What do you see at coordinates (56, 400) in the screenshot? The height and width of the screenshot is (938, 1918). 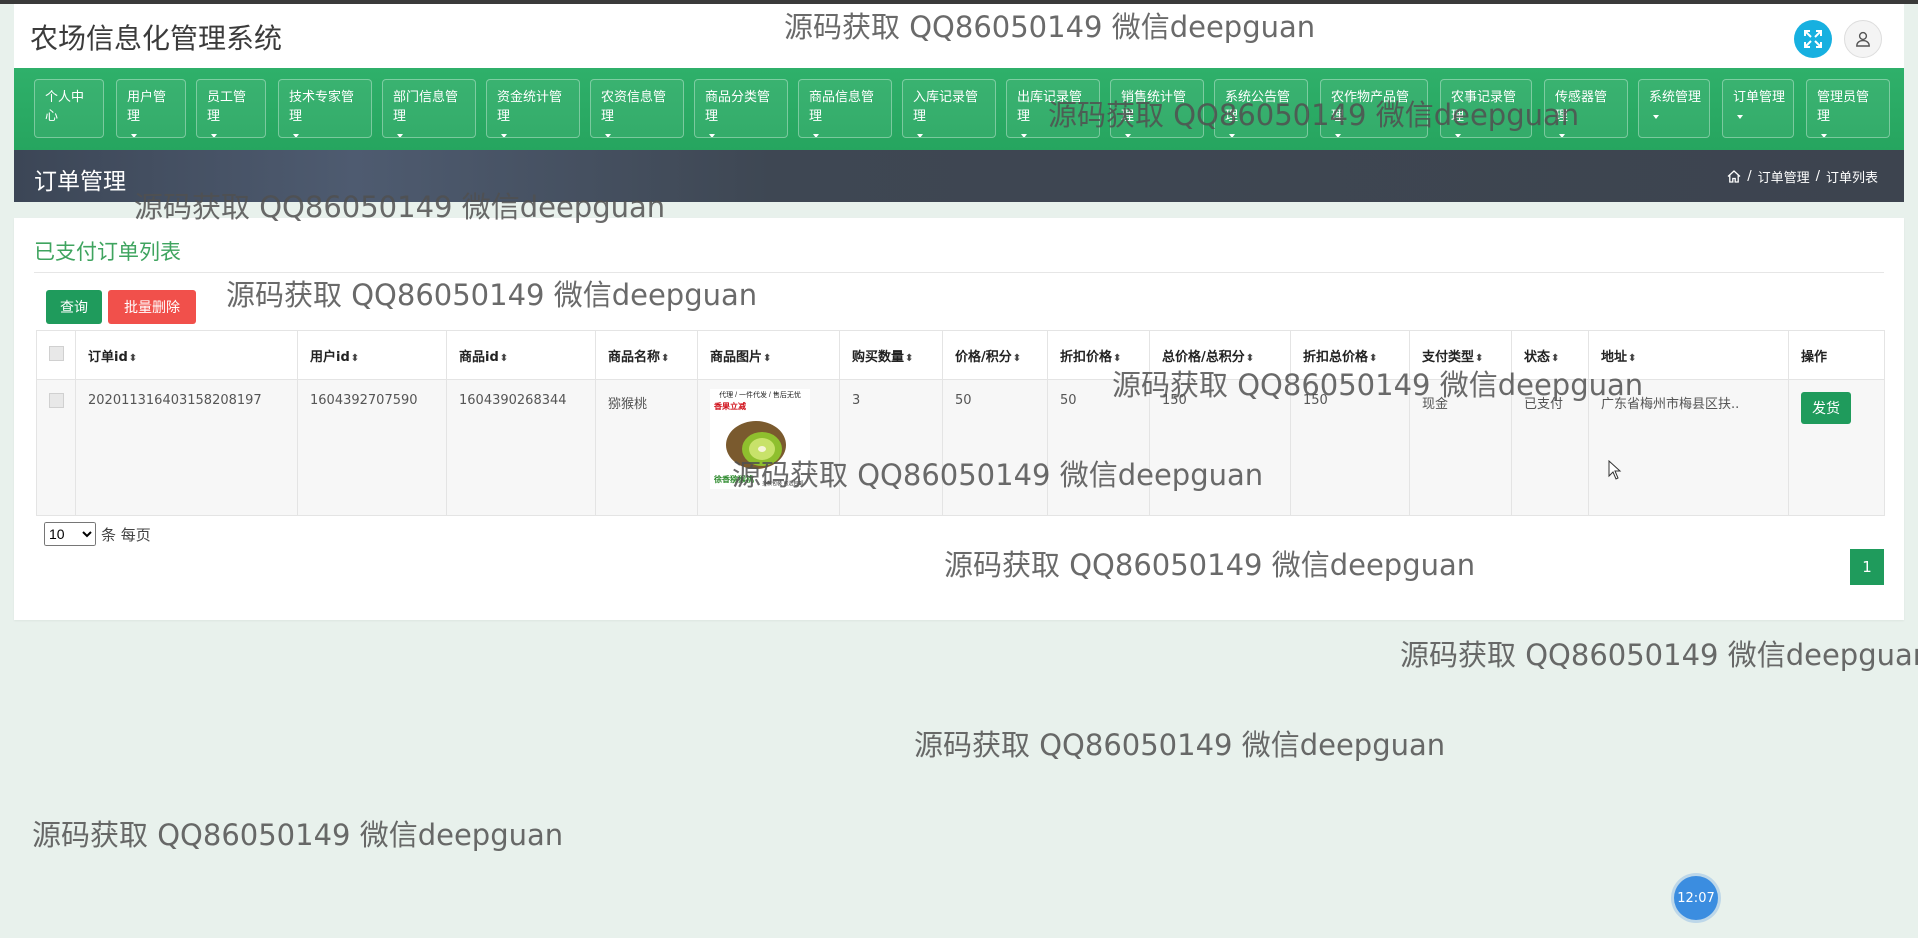 I see `row-checkbox` at bounding box center [56, 400].